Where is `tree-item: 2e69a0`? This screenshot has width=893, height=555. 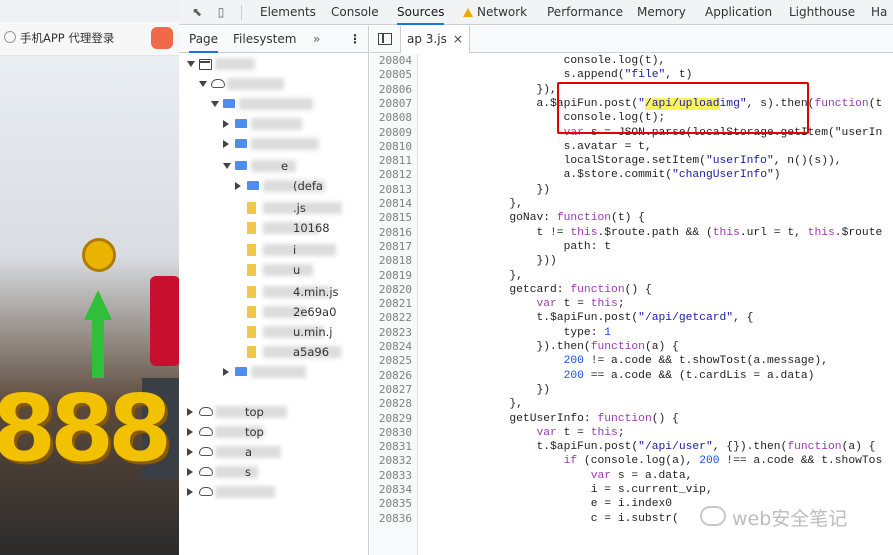 tree-item: 2e69a0 is located at coordinates (273, 312).